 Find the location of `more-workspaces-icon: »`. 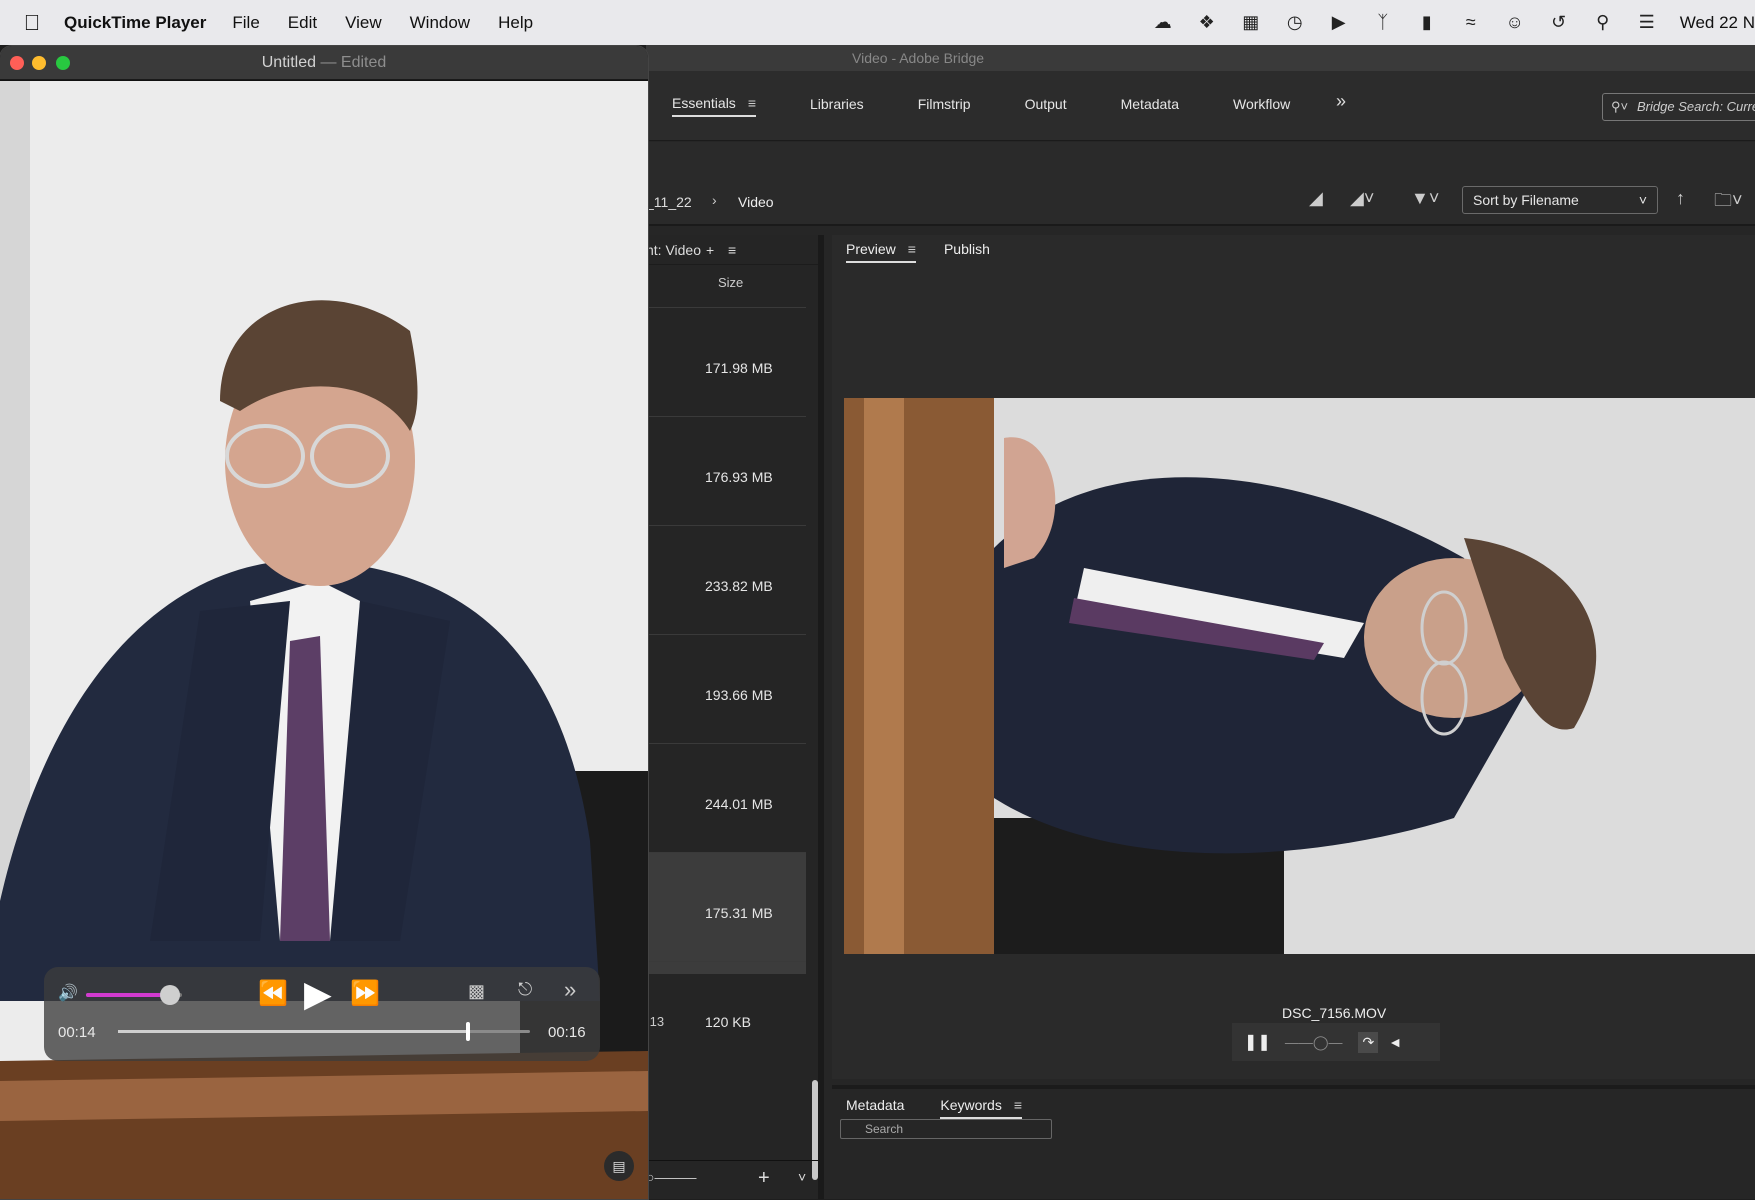

more-workspaces-icon: » is located at coordinates (1341, 101).